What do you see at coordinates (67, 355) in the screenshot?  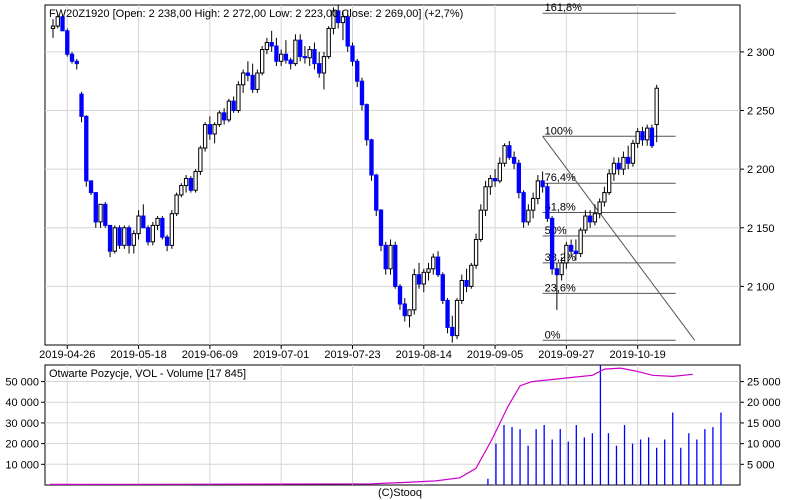 I see `price-x-tick-label: 2019-04-26` at bounding box center [67, 355].